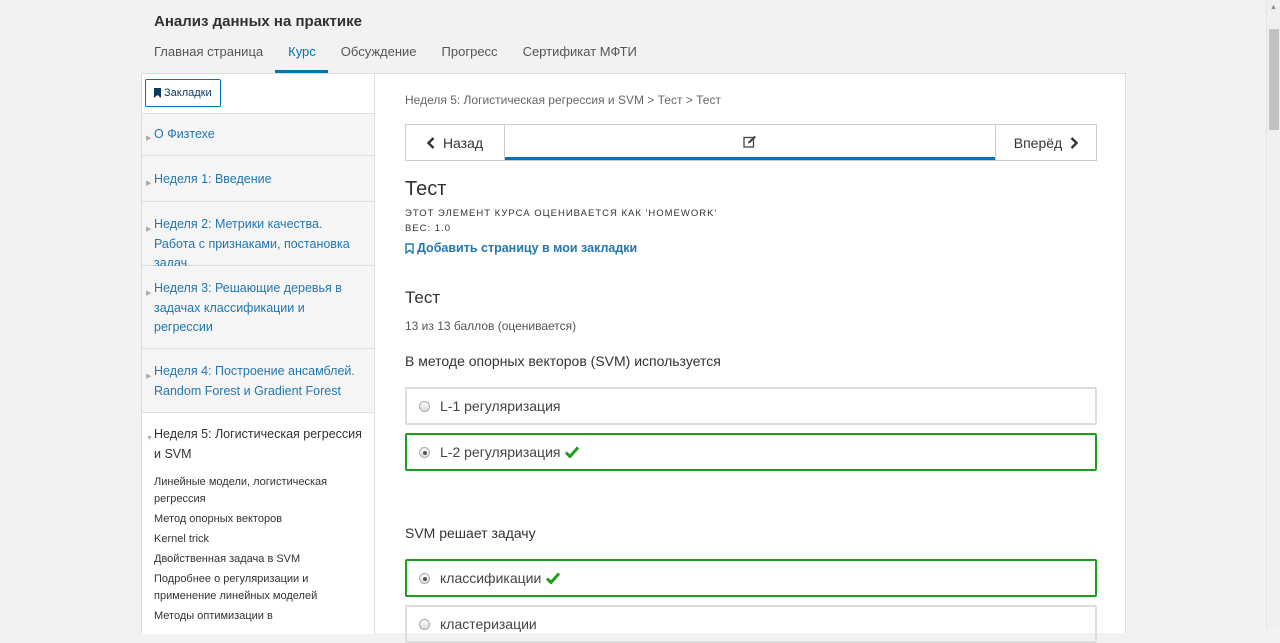  What do you see at coordinates (301, 55) in the screenshot?
I see `tab-course: Курс` at bounding box center [301, 55].